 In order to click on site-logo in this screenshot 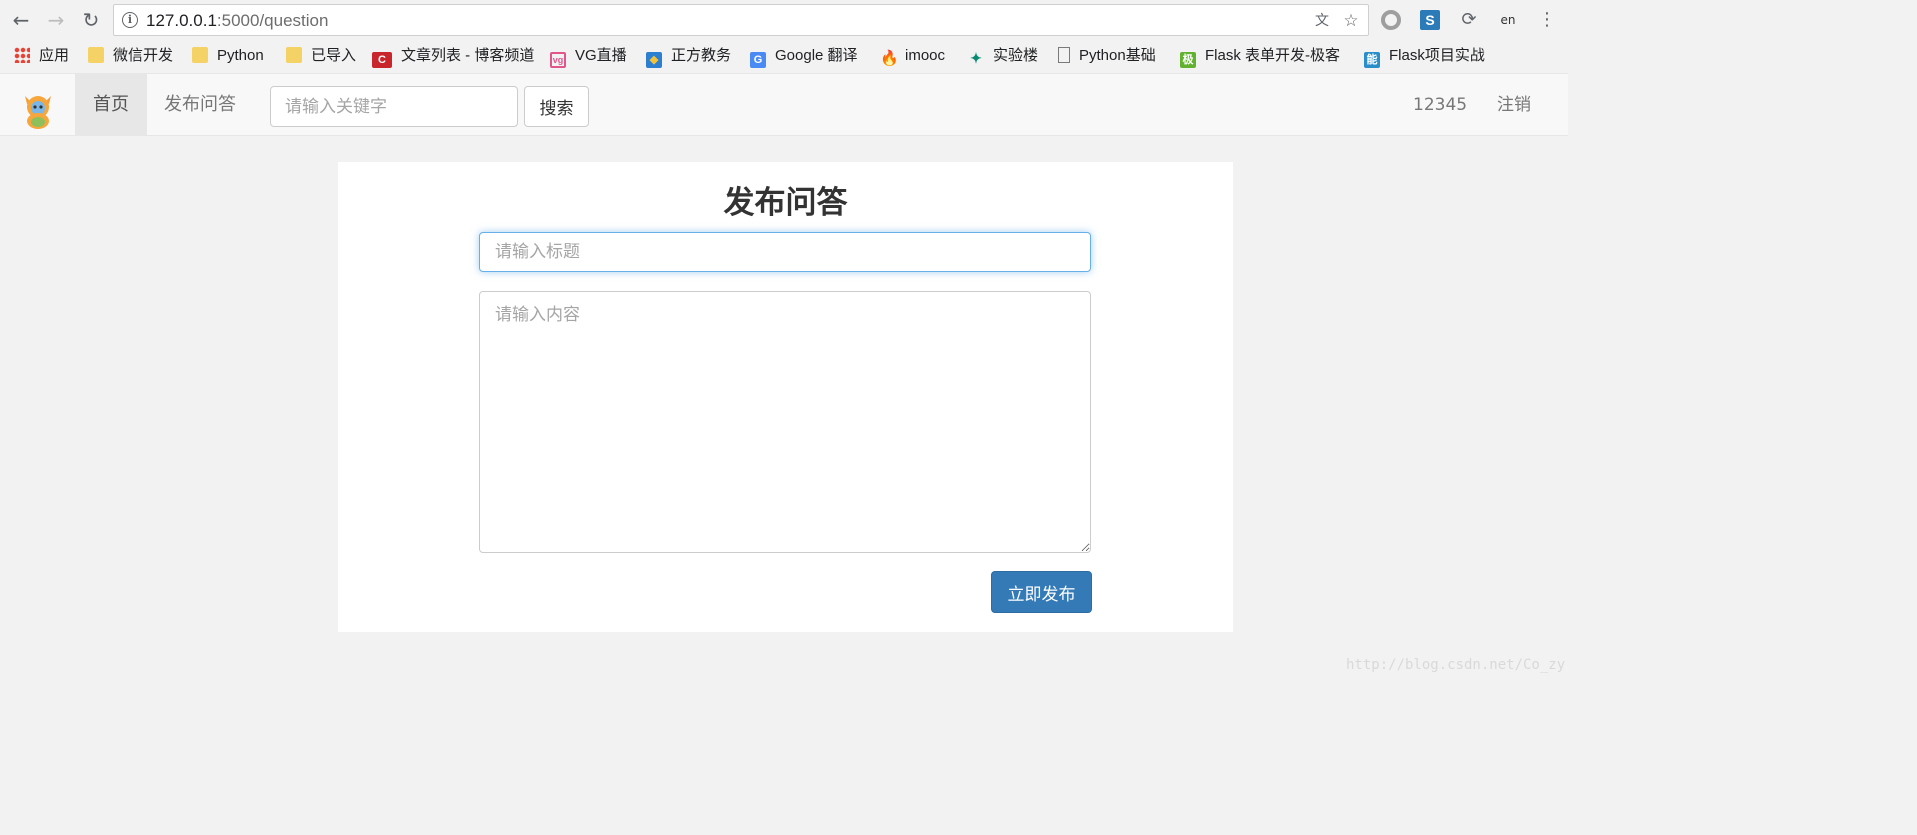, I will do `click(38, 109)`.